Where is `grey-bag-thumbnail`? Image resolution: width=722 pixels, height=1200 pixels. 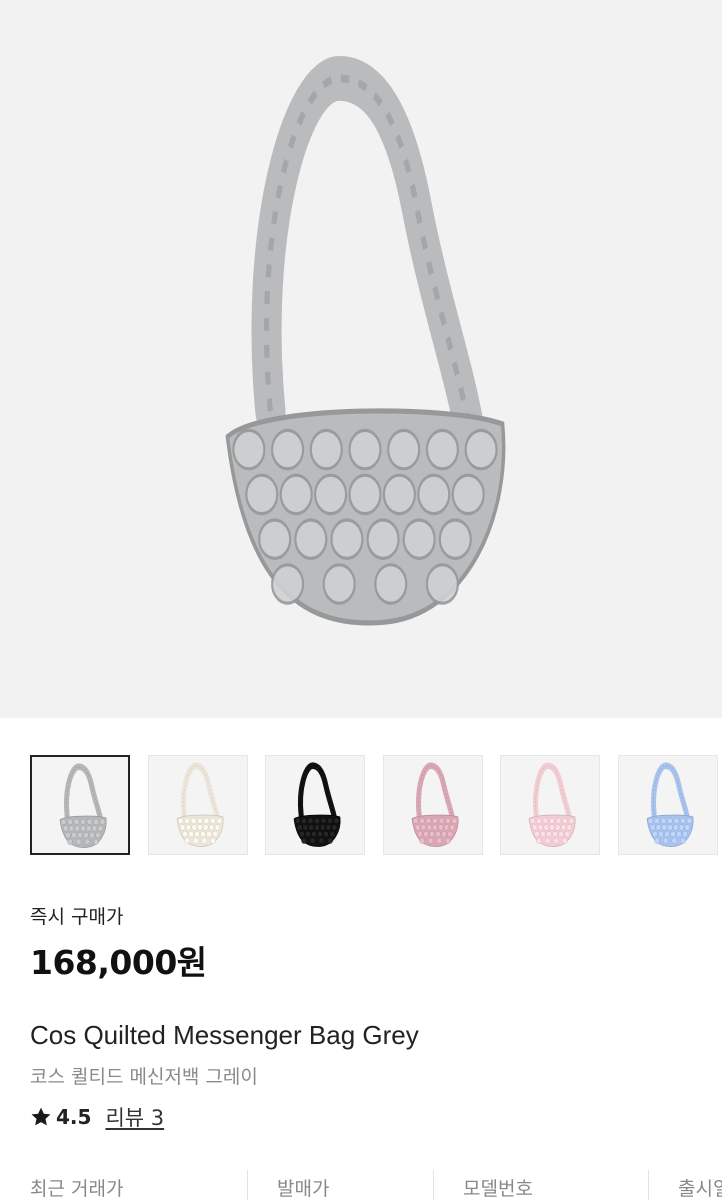 grey-bag-thumbnail is located at coordinates (83, 805).